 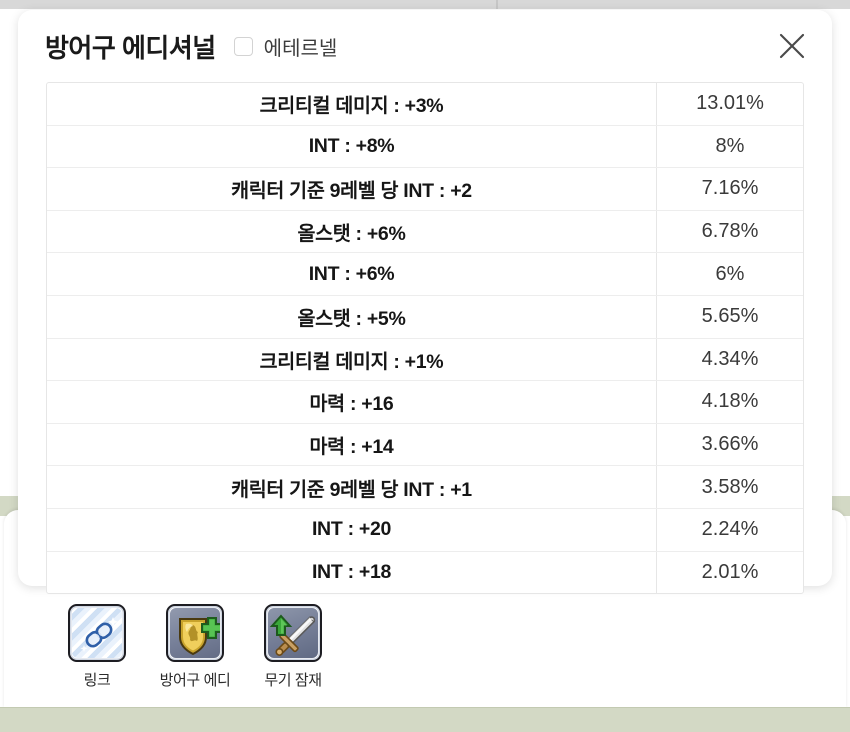 I want to click on sword-up-arrow-icon, so click(x=292, y=635).